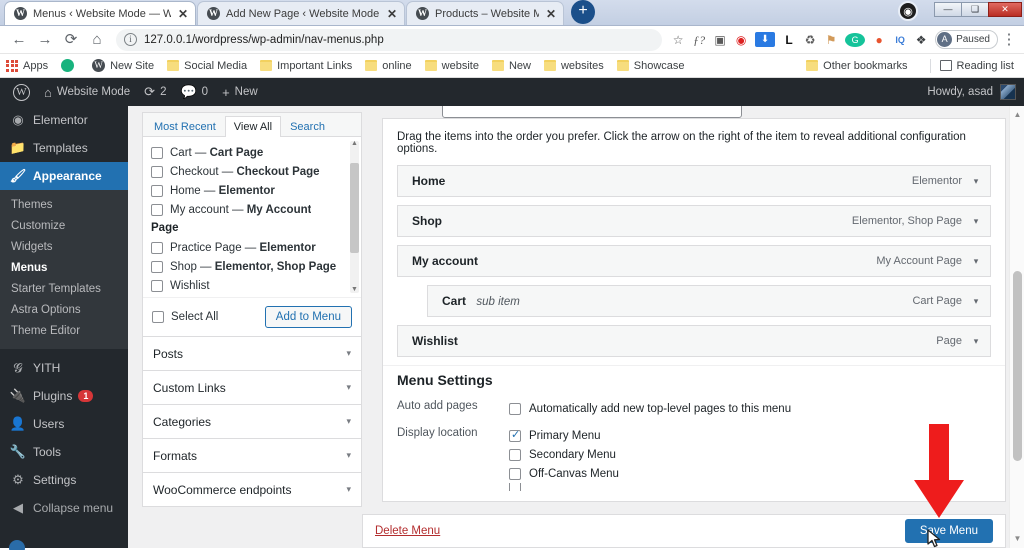 The image size is (1024, 550). What do you see at coordinates (207, 66) in the screenshot?
I see `bookmark-item-social-media: Social Media` at bounding box center [207, 66].